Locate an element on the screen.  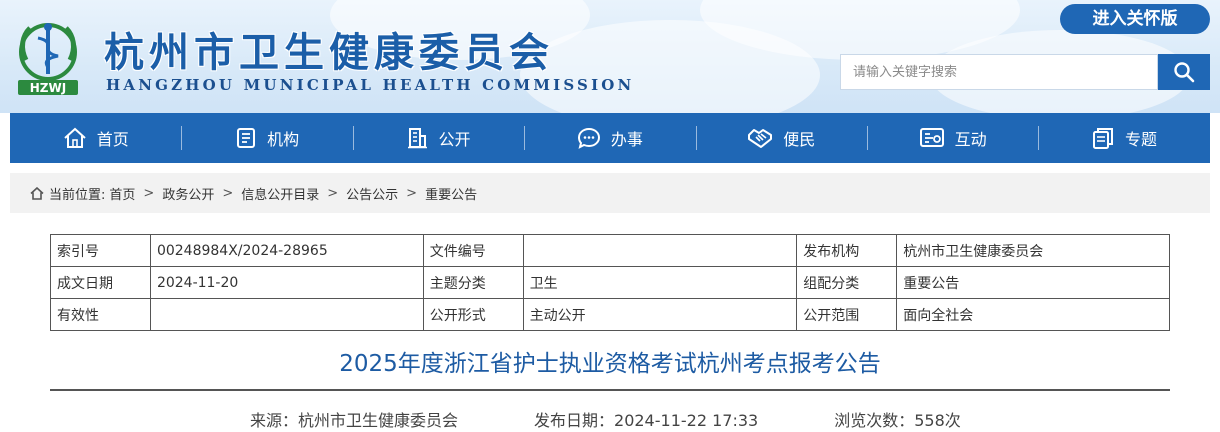
building-icon is located at coordinates (418, 138).